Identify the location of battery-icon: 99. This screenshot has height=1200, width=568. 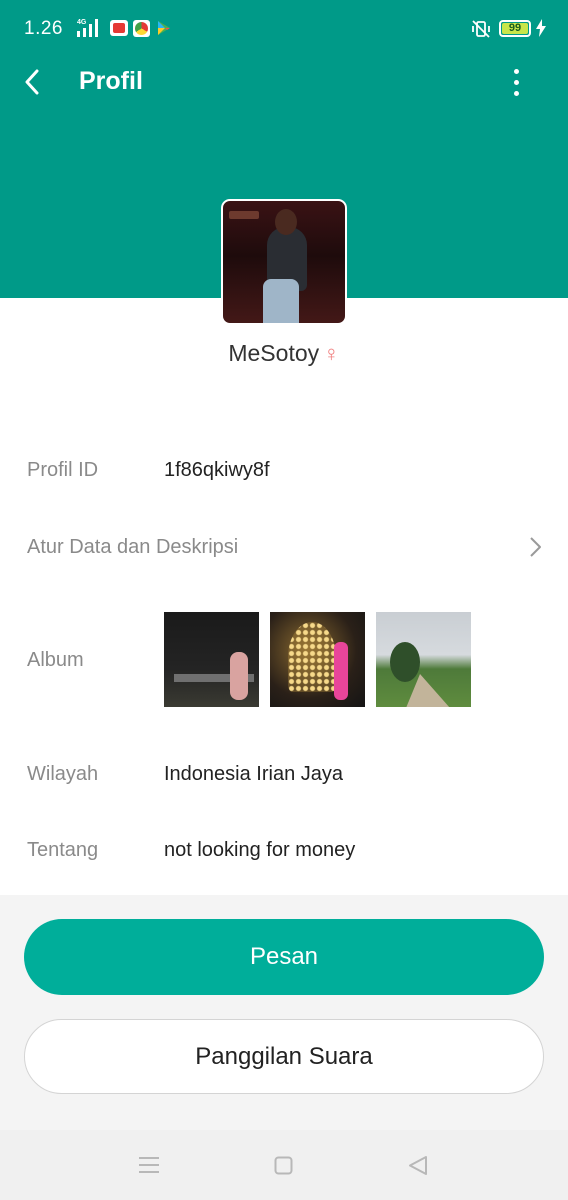
(515, 28).